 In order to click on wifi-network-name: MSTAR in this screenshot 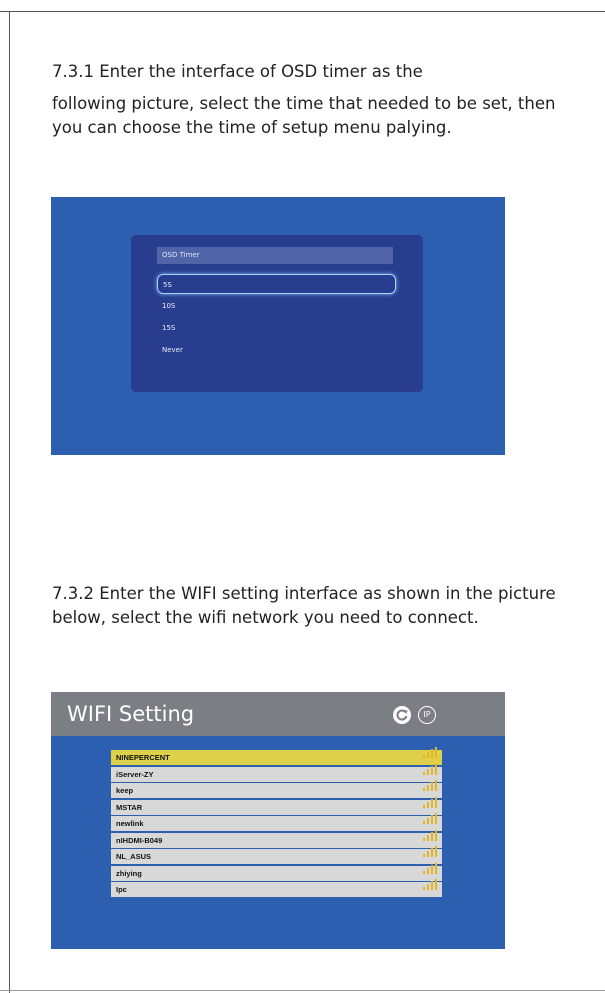, I will do `click(129, 807)`.